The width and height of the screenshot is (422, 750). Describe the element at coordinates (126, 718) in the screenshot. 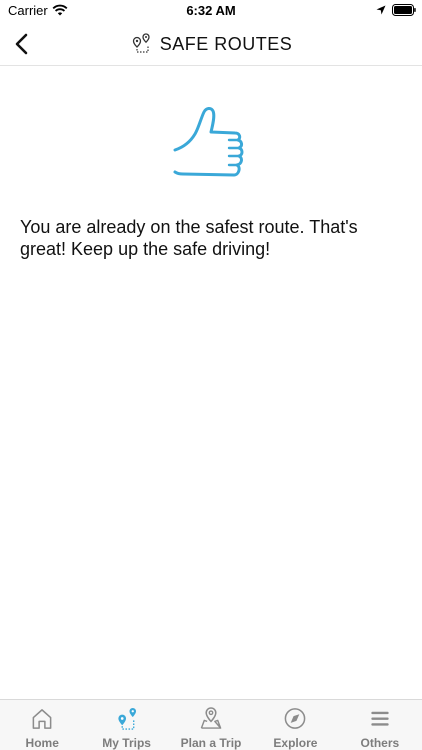

I see `trips-pins-icon` at that location.